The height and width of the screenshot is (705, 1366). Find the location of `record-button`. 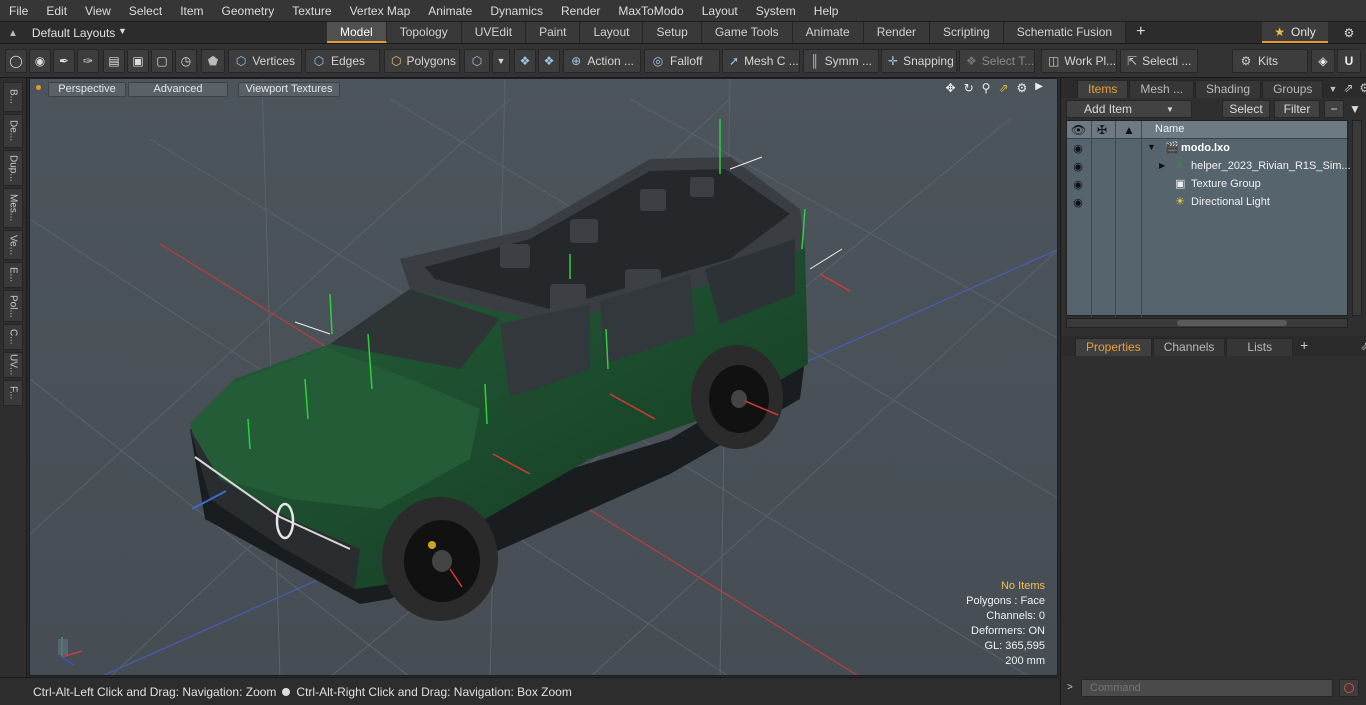

record-button is located at coordinates (1349, 688).